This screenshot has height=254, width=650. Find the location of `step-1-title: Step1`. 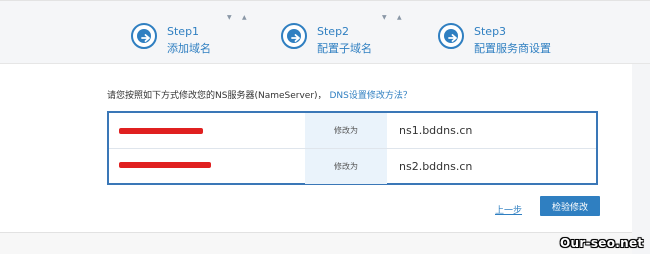

step-1-title: Step1 is located at coordinates (183, 31).